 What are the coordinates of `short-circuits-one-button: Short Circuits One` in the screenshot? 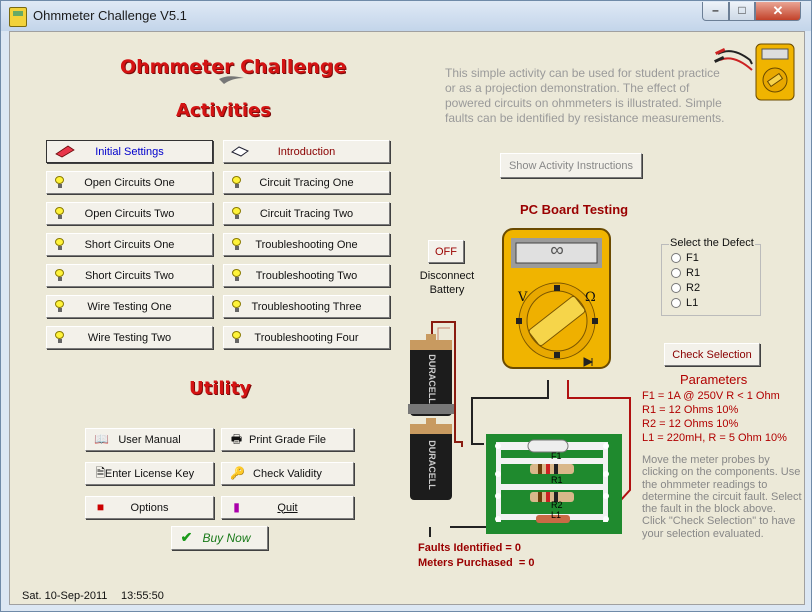 It's located at (129, 244).